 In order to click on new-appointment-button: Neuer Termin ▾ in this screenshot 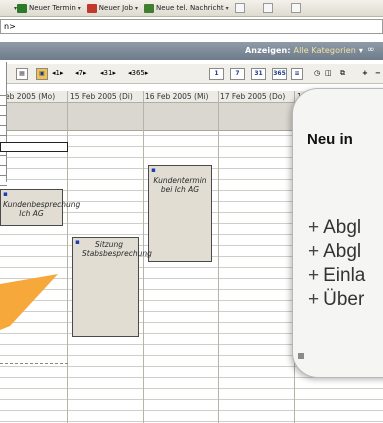, I will do `click(49, 8)`.